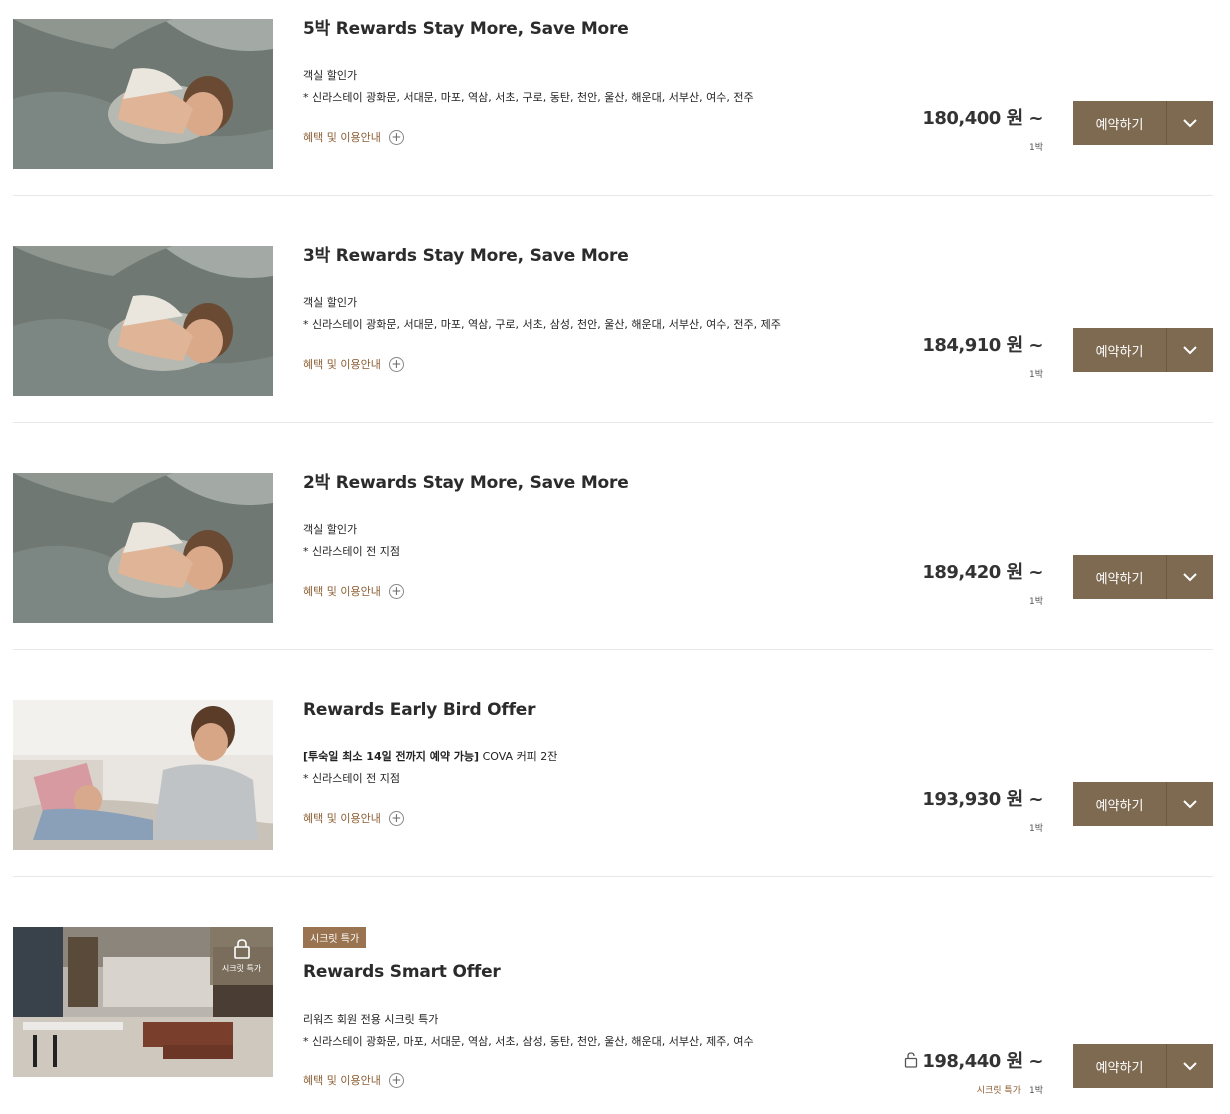 The image size is (1230, 1114). What do you see at coordinates (982, 1061) in the screenshot?
I see `price-value: 198,440 원 ~` at bounding box center [982, 1061].